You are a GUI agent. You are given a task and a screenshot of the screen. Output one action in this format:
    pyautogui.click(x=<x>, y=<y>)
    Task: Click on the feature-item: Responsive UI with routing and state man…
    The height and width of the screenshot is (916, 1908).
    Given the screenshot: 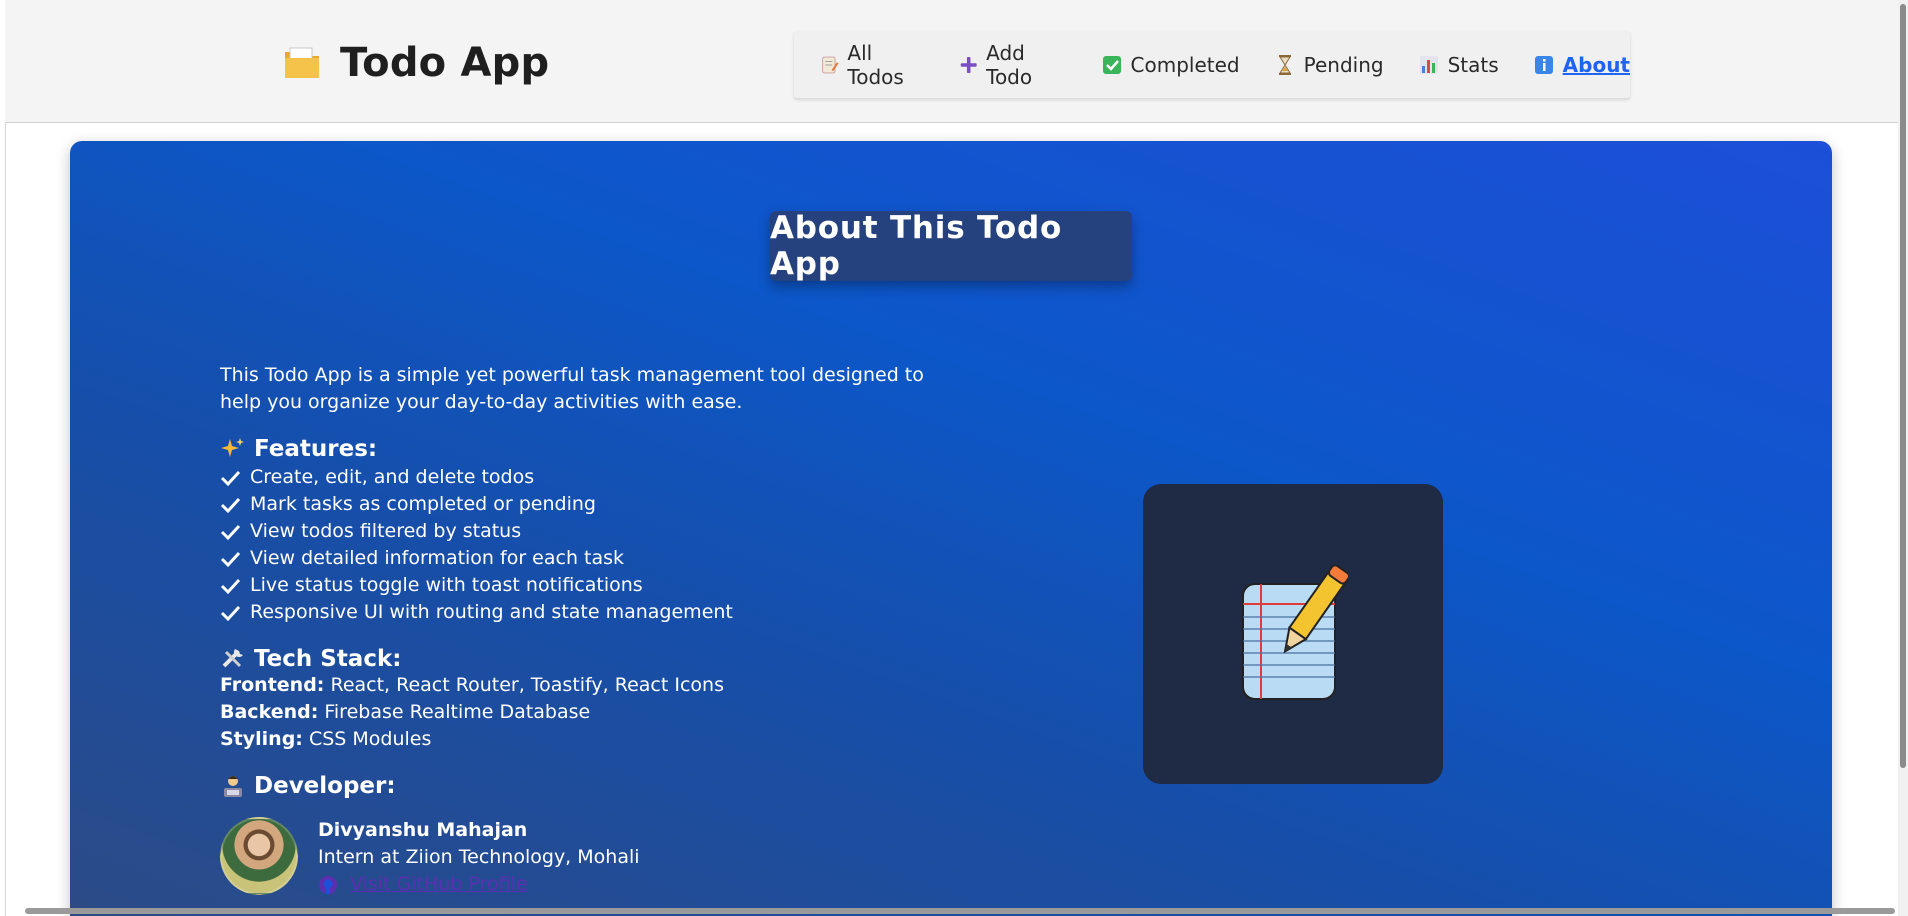 What is the action you would take?
    pyautogui.click(x=580, y=612)
    